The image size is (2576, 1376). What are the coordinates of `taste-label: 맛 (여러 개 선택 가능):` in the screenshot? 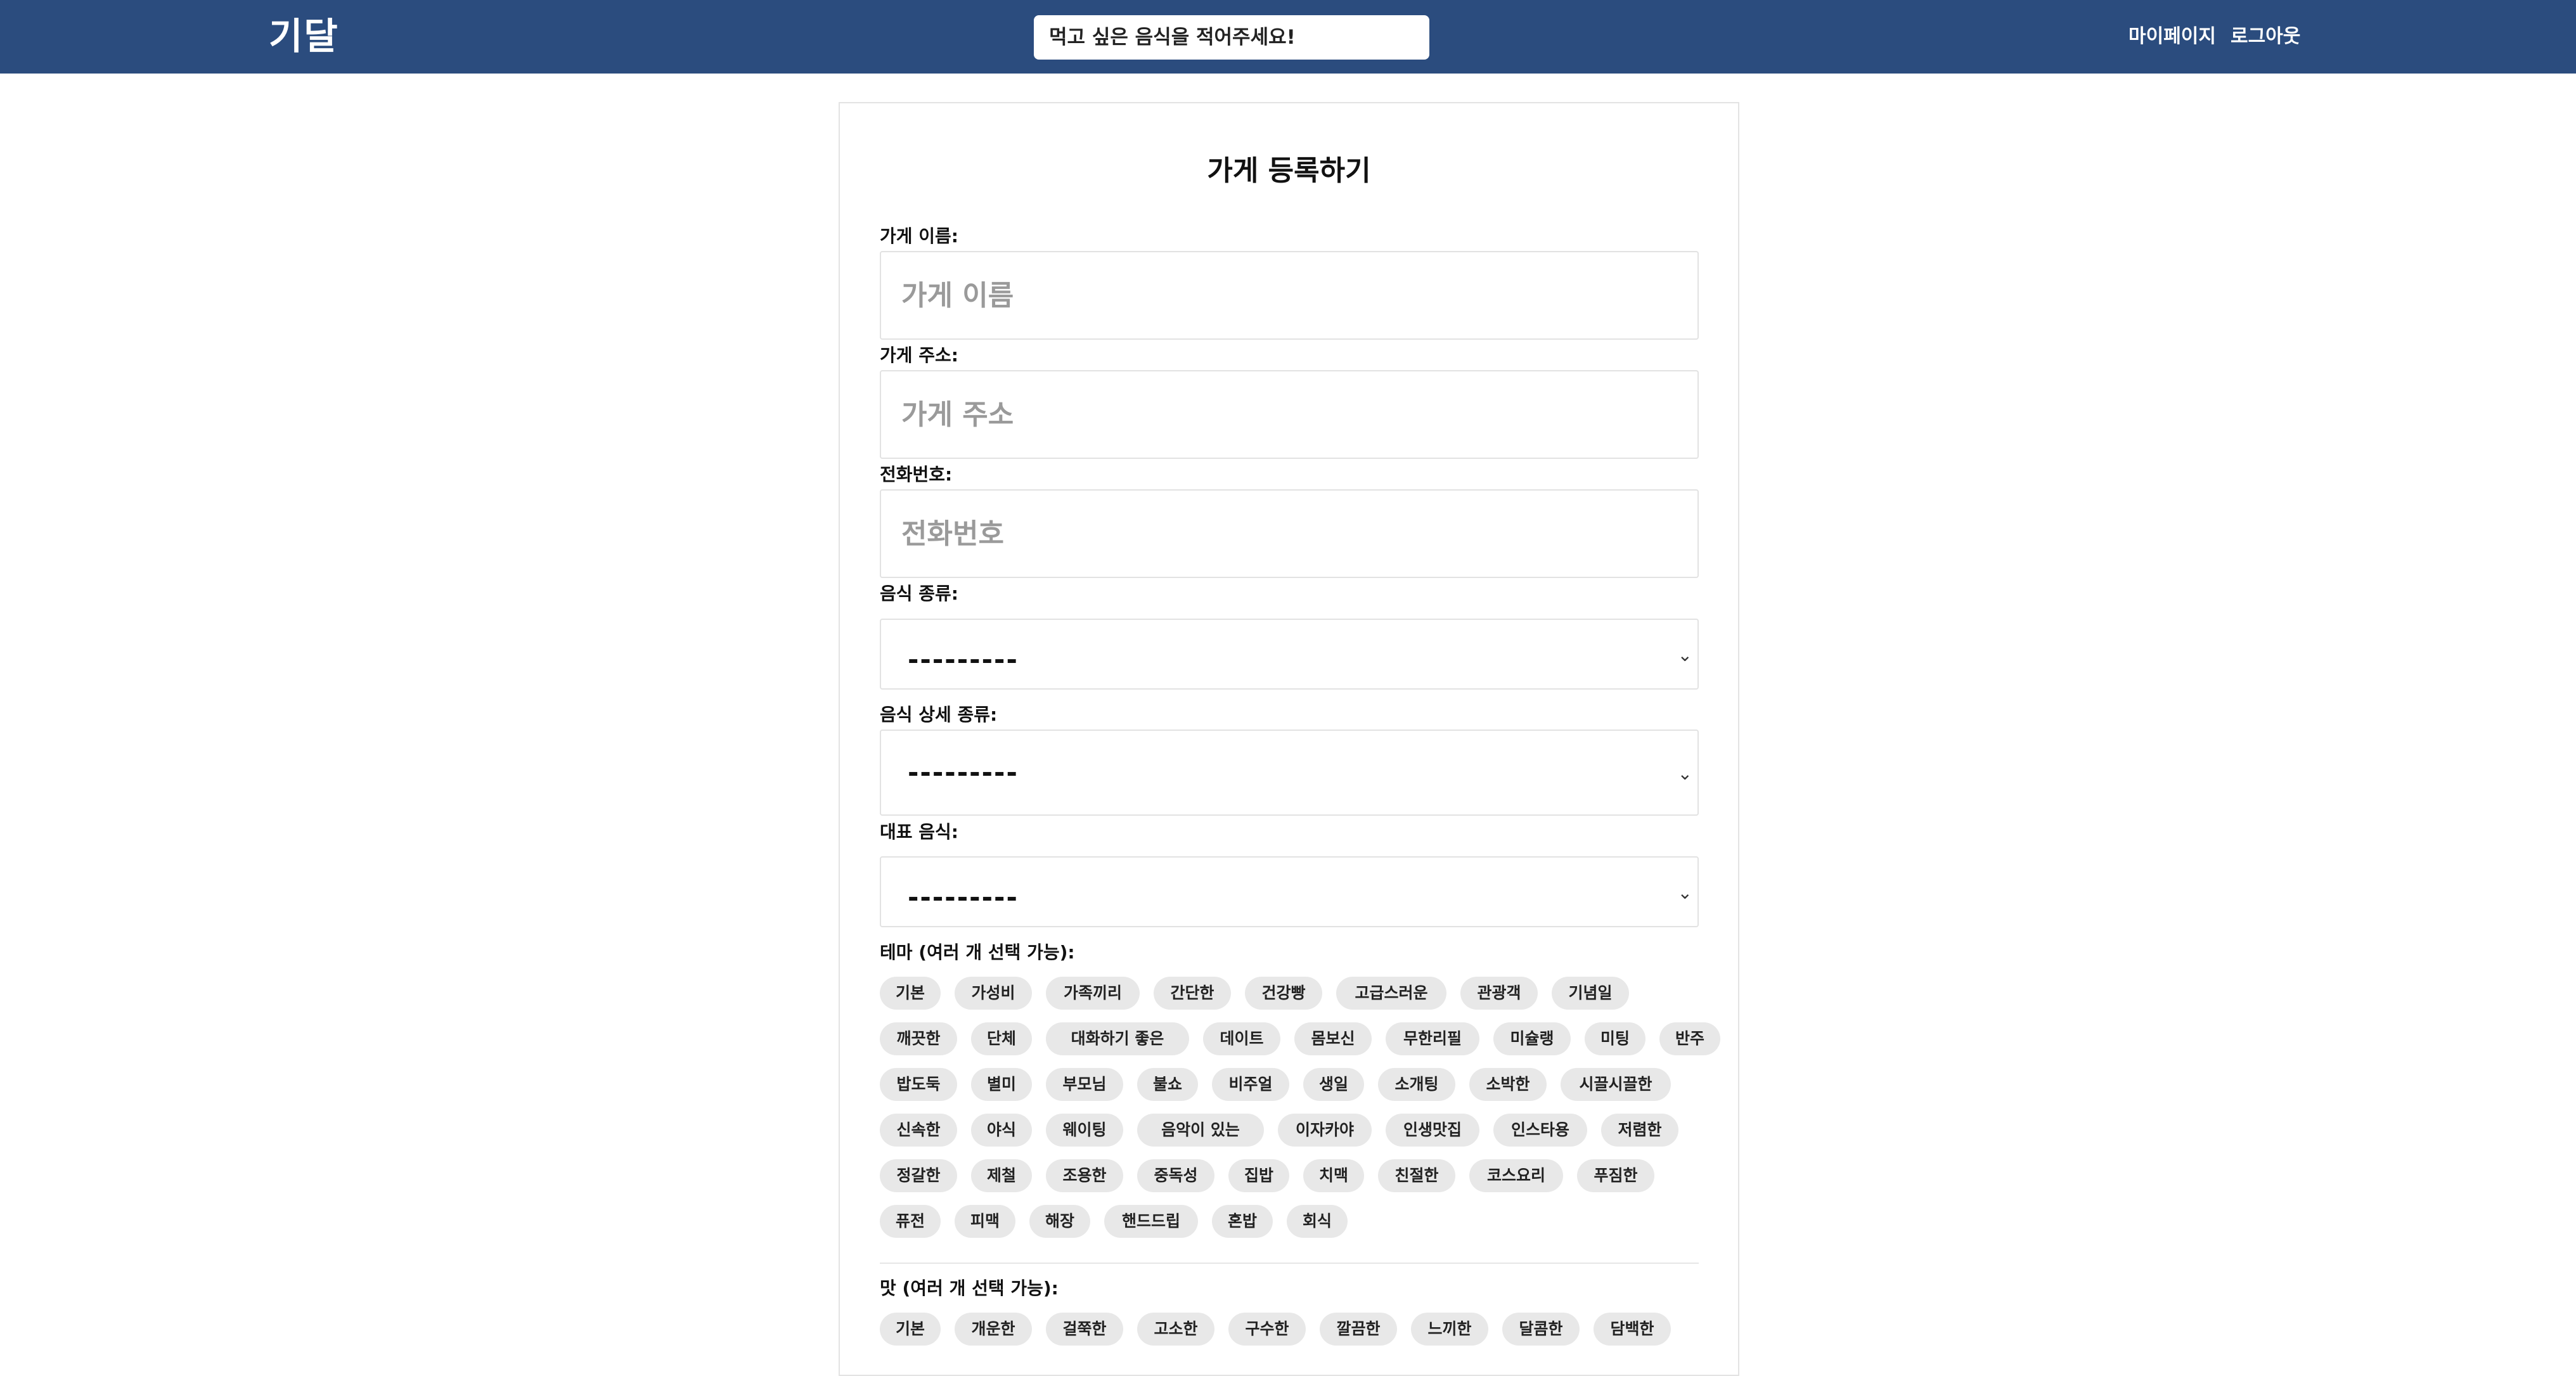 It's located at (970, 1288).